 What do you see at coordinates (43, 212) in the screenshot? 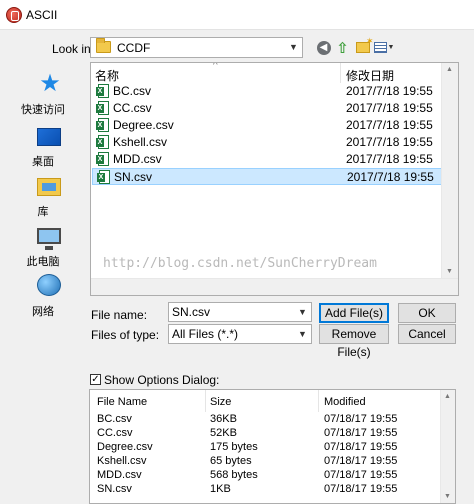
I see `place-label: 库` at bounding box center [43, 212].